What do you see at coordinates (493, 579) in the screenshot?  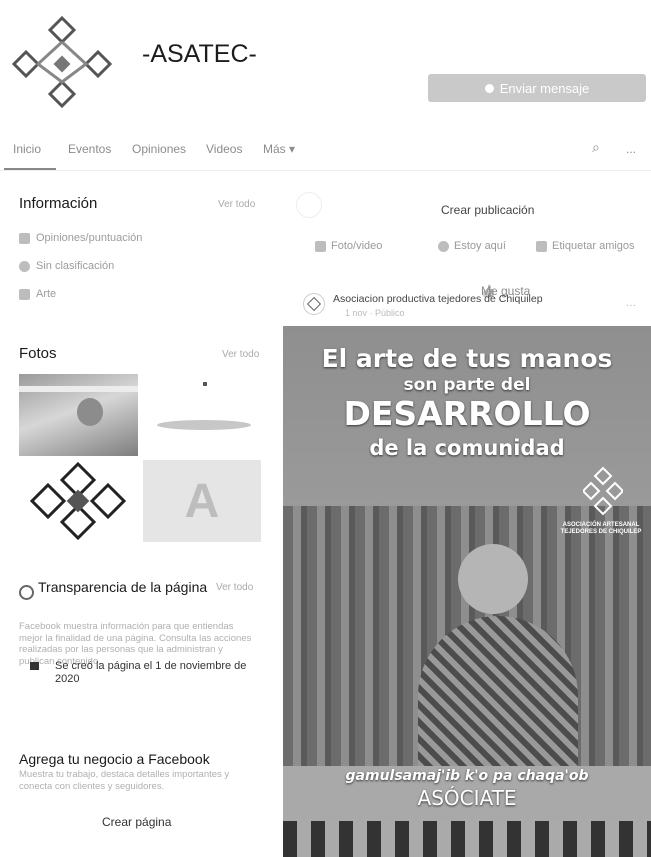 I see `weaver-figure` at bounding box center [493, 579].